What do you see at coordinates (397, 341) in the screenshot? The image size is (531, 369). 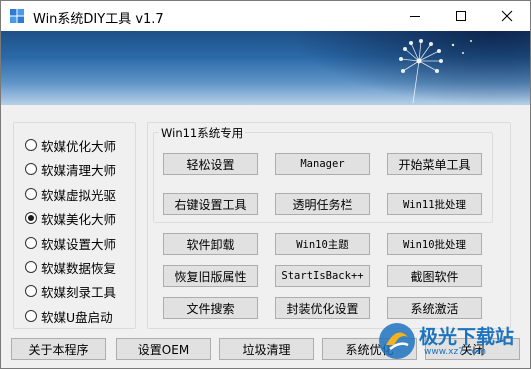 I see `watermark-logo-icon` at bounding box center [397, 341].